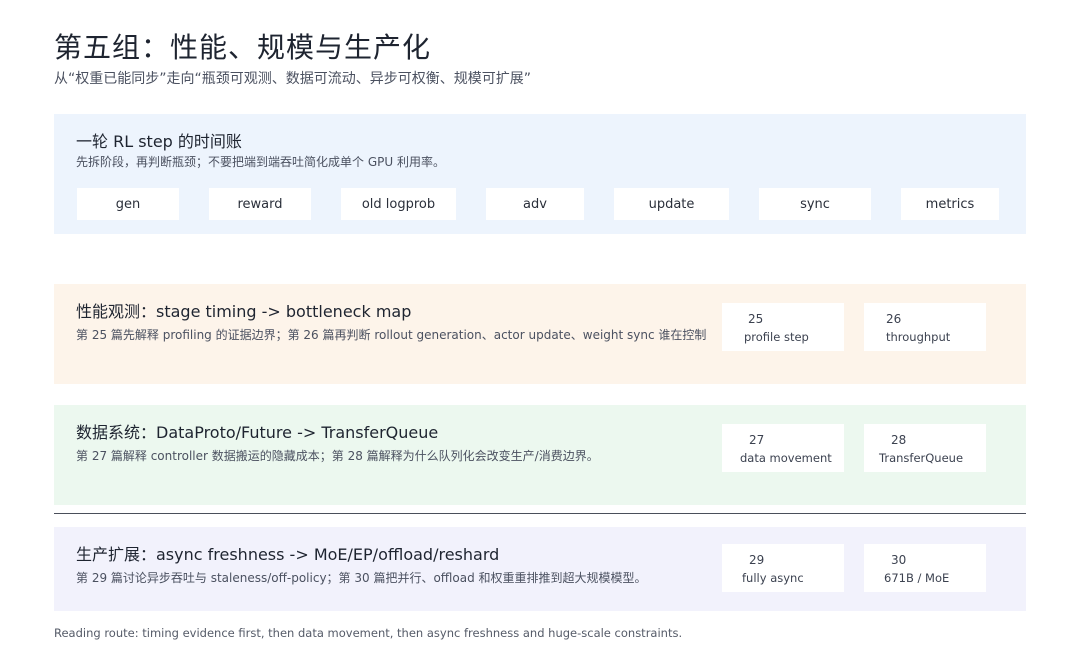  Describe the element at coordinates (776, 337) in the screenshot. I see `article-label: profile step` at that location.